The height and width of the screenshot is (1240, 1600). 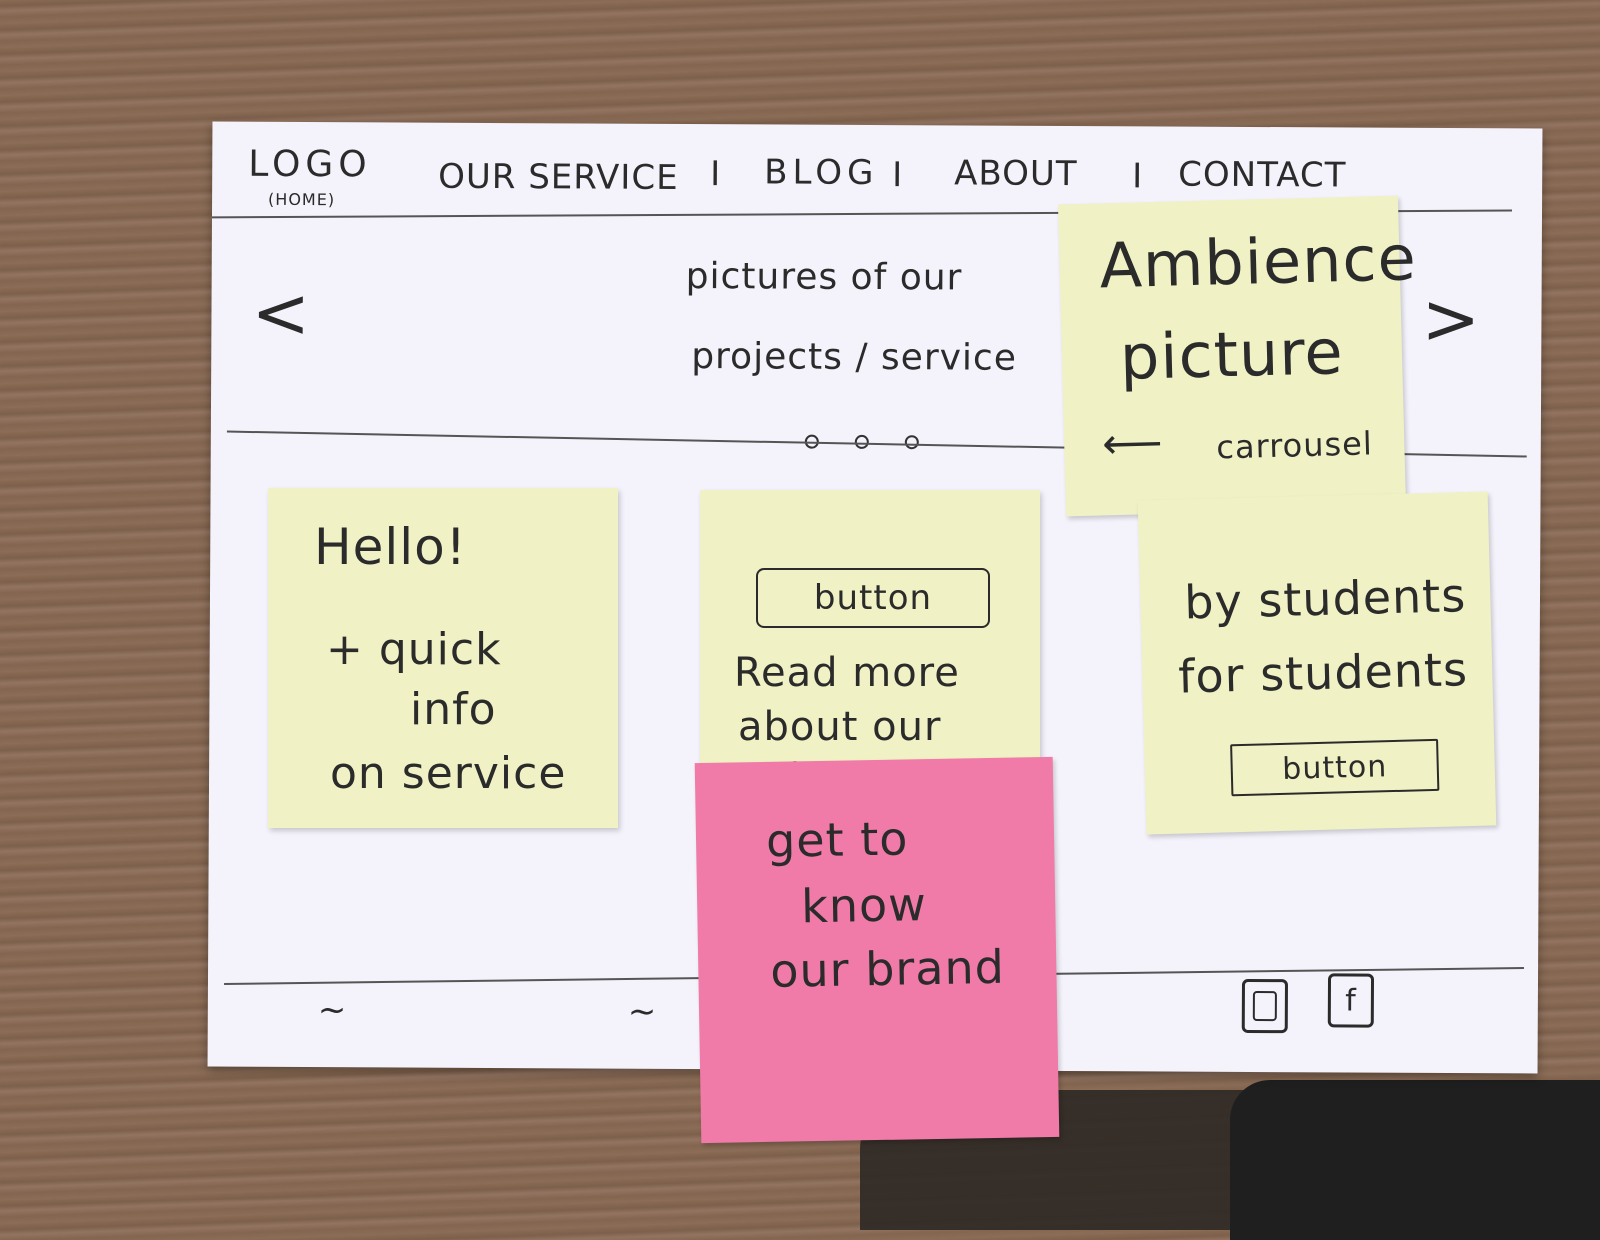 I want to click on left-arrow-icon: ⟵, so click(x=1133, y=443).